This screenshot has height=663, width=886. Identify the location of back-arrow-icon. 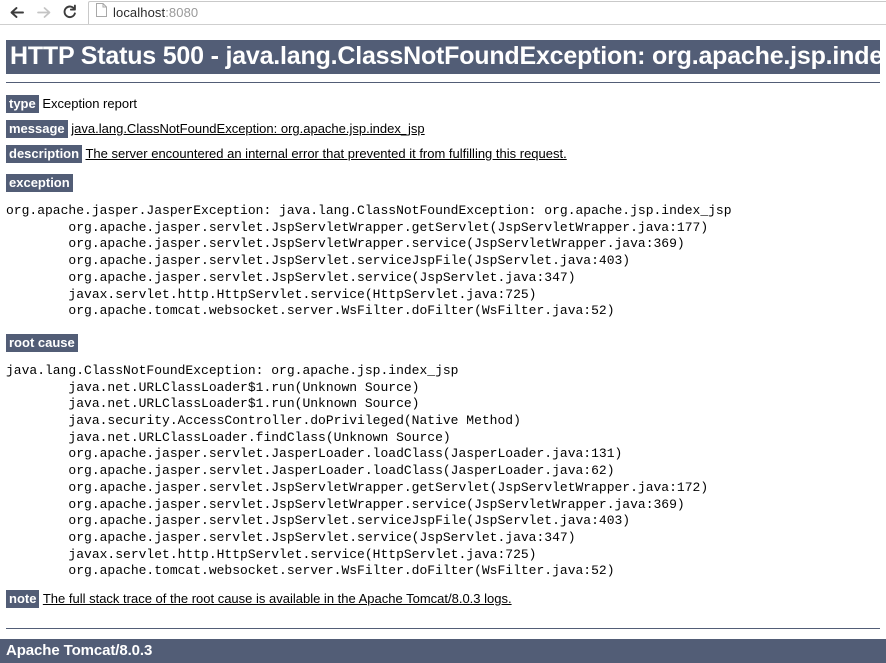
(17, 12).